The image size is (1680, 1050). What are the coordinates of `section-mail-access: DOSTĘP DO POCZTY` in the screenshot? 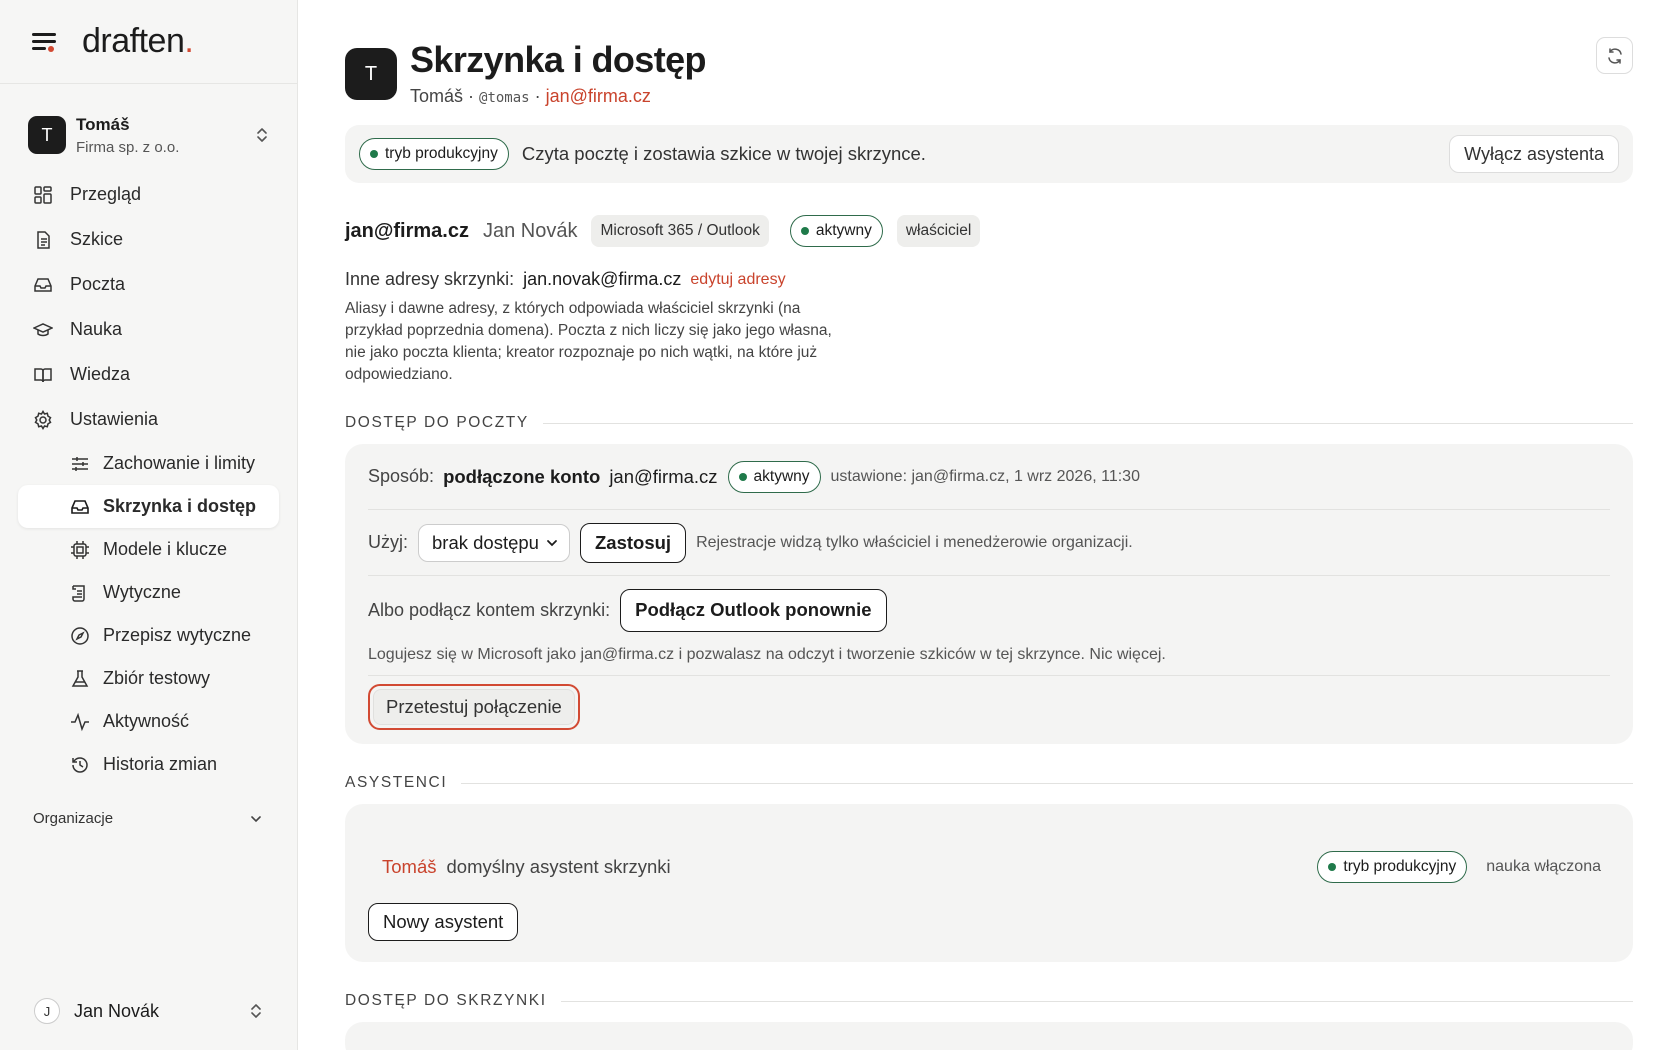 It's located at (989, 423).